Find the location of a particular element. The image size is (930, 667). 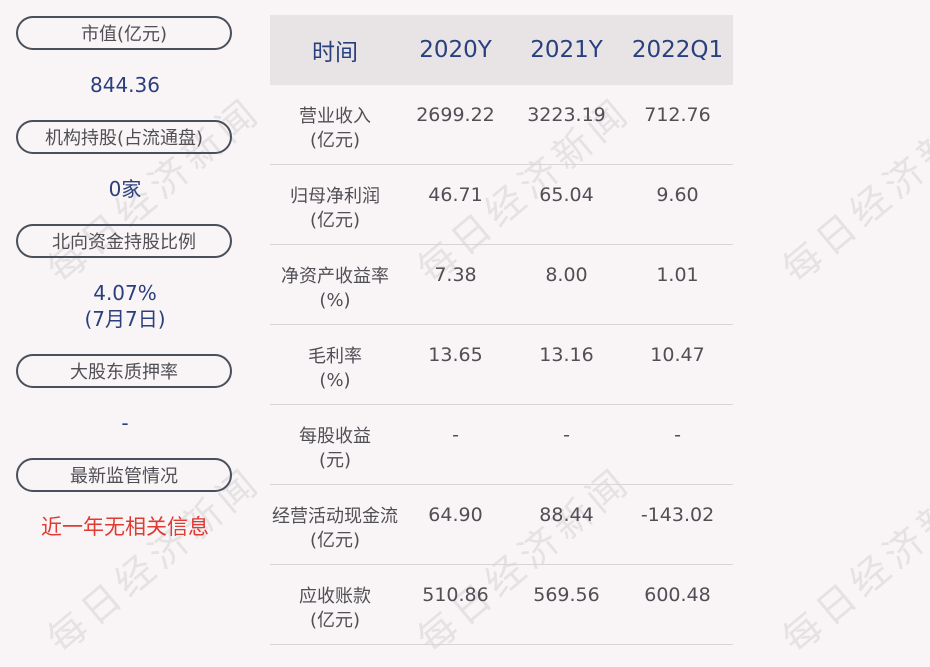

table-row: 毛利率 (%) 13.65 13.16 10.47 is located at coordinates (501, 365).